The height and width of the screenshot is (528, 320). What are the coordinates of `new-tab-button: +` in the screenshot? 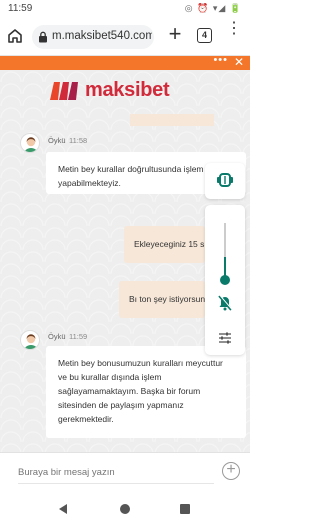 It's located at (175, 34).